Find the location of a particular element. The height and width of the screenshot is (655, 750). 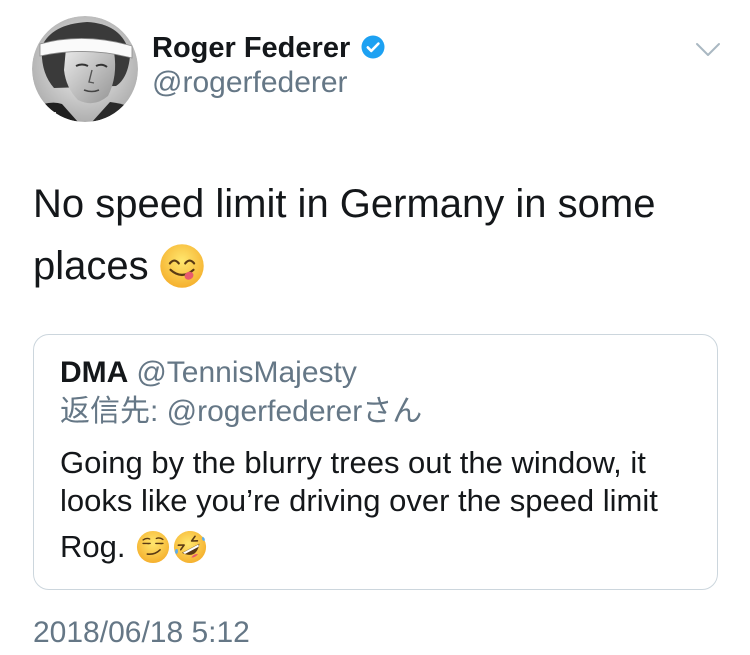

face-savoring-food-emoji is located at coordinates (181, 266).